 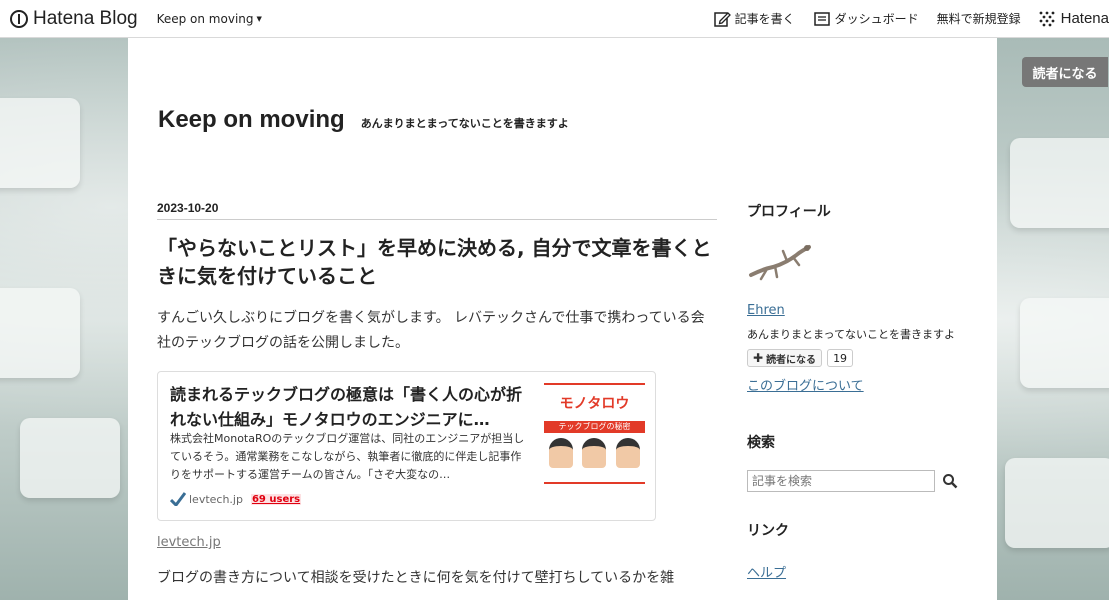 I want to click on entry-date: 2023-10-20, so click(x=437, y=210).